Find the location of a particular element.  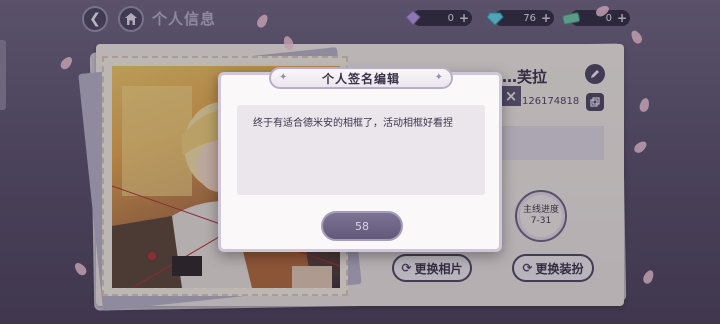

confirm-button: 58 is located at coordinates (362, 226).